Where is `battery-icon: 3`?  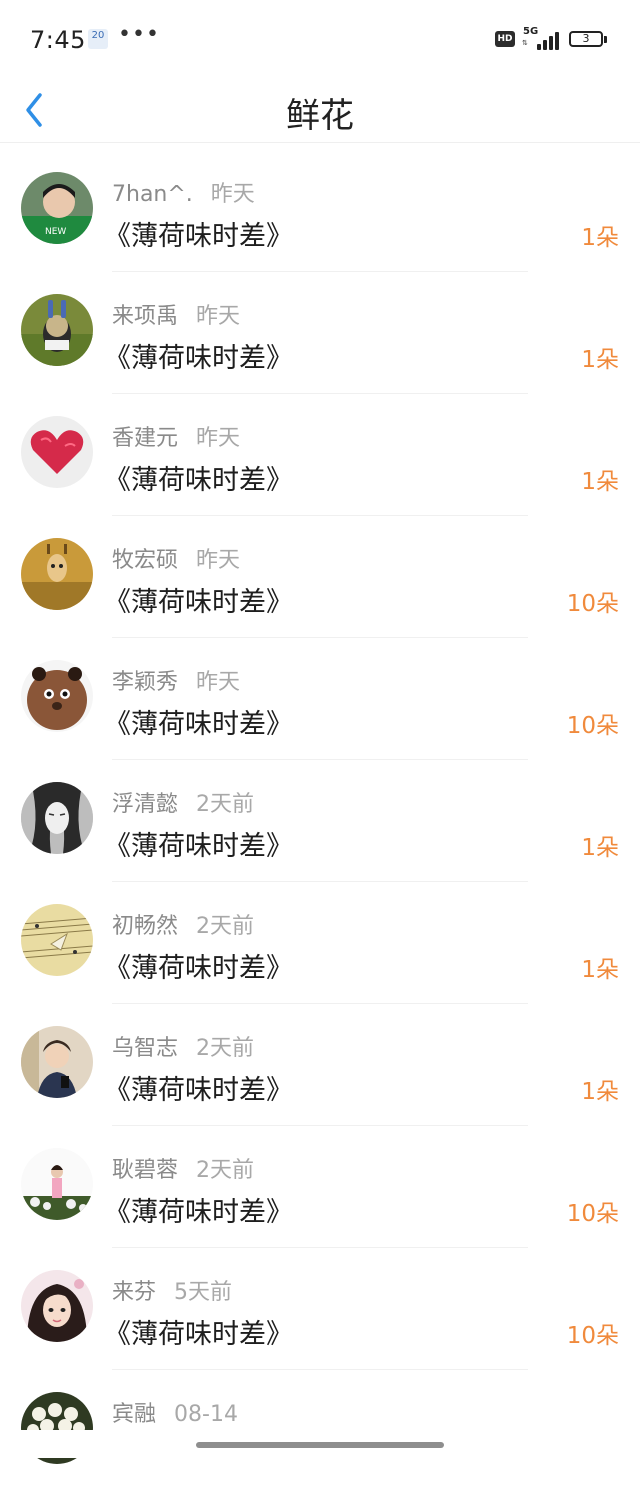 battery-icon: 3 is located at coordinates (586, 39).